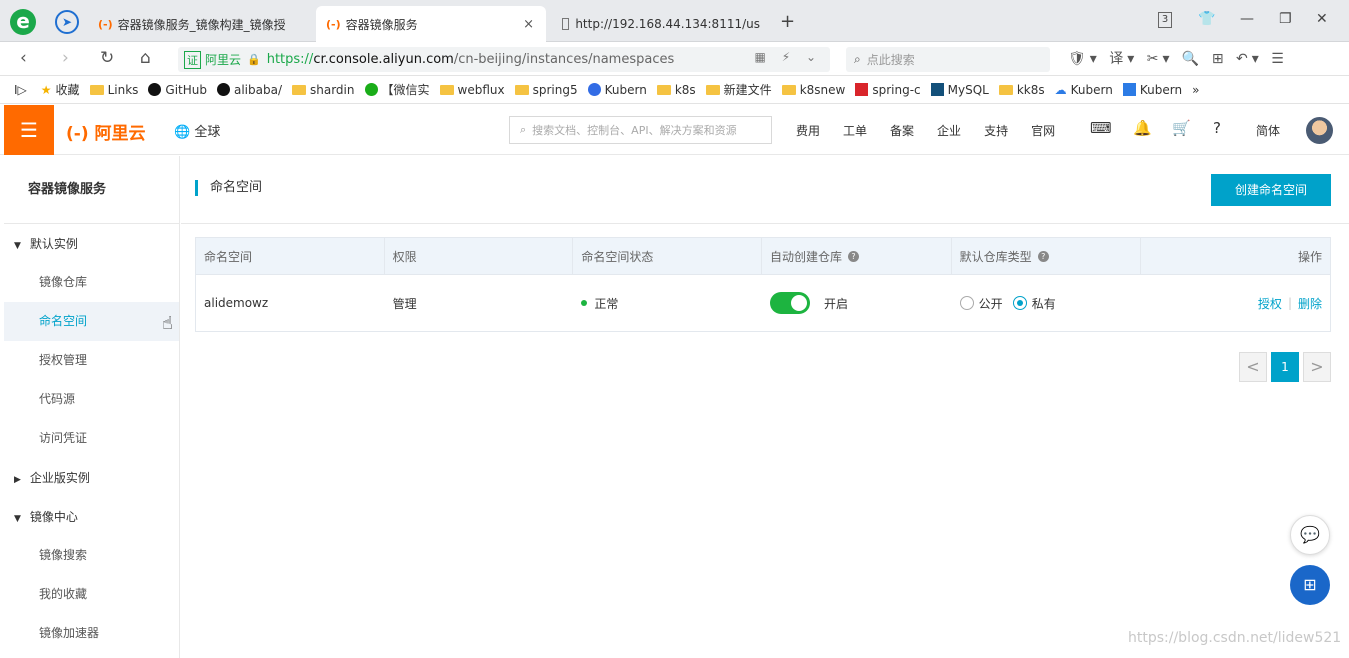 The height and width of the screenshot is (658, 1349). Describe the element at coordinates (1317, 367) in the screenshot. I see `next-page-button: >` at that location.